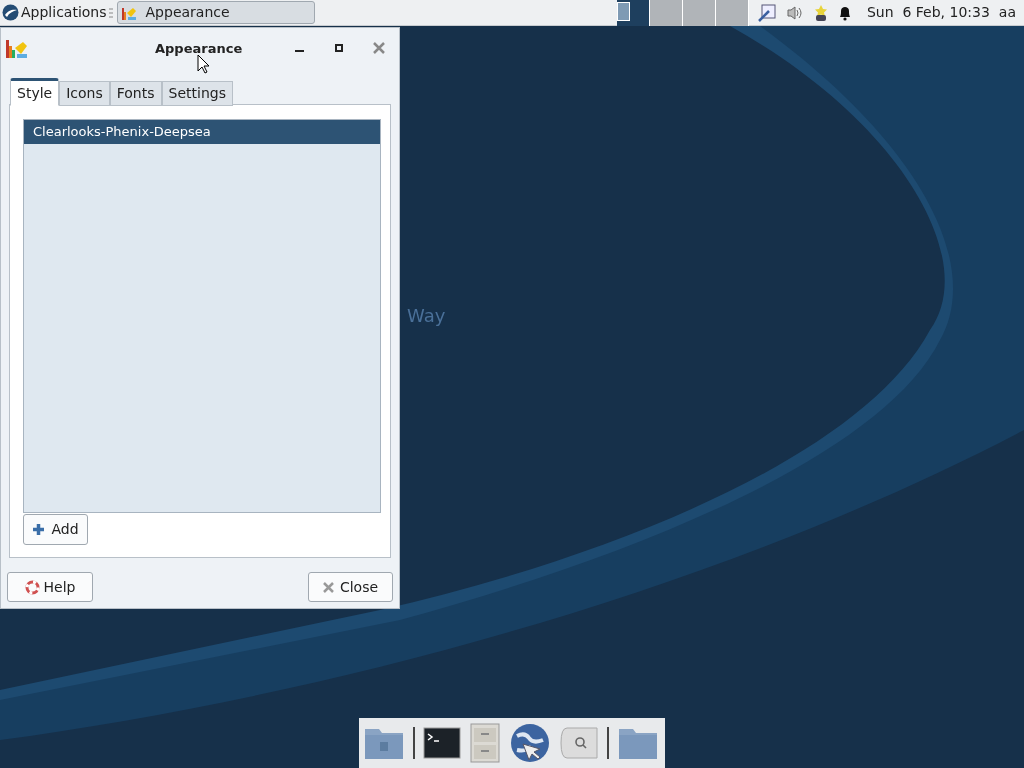 Image resolution: width=1024 pixels, height=768 pixels. I want to click on tab: Style, so click(35, 92).